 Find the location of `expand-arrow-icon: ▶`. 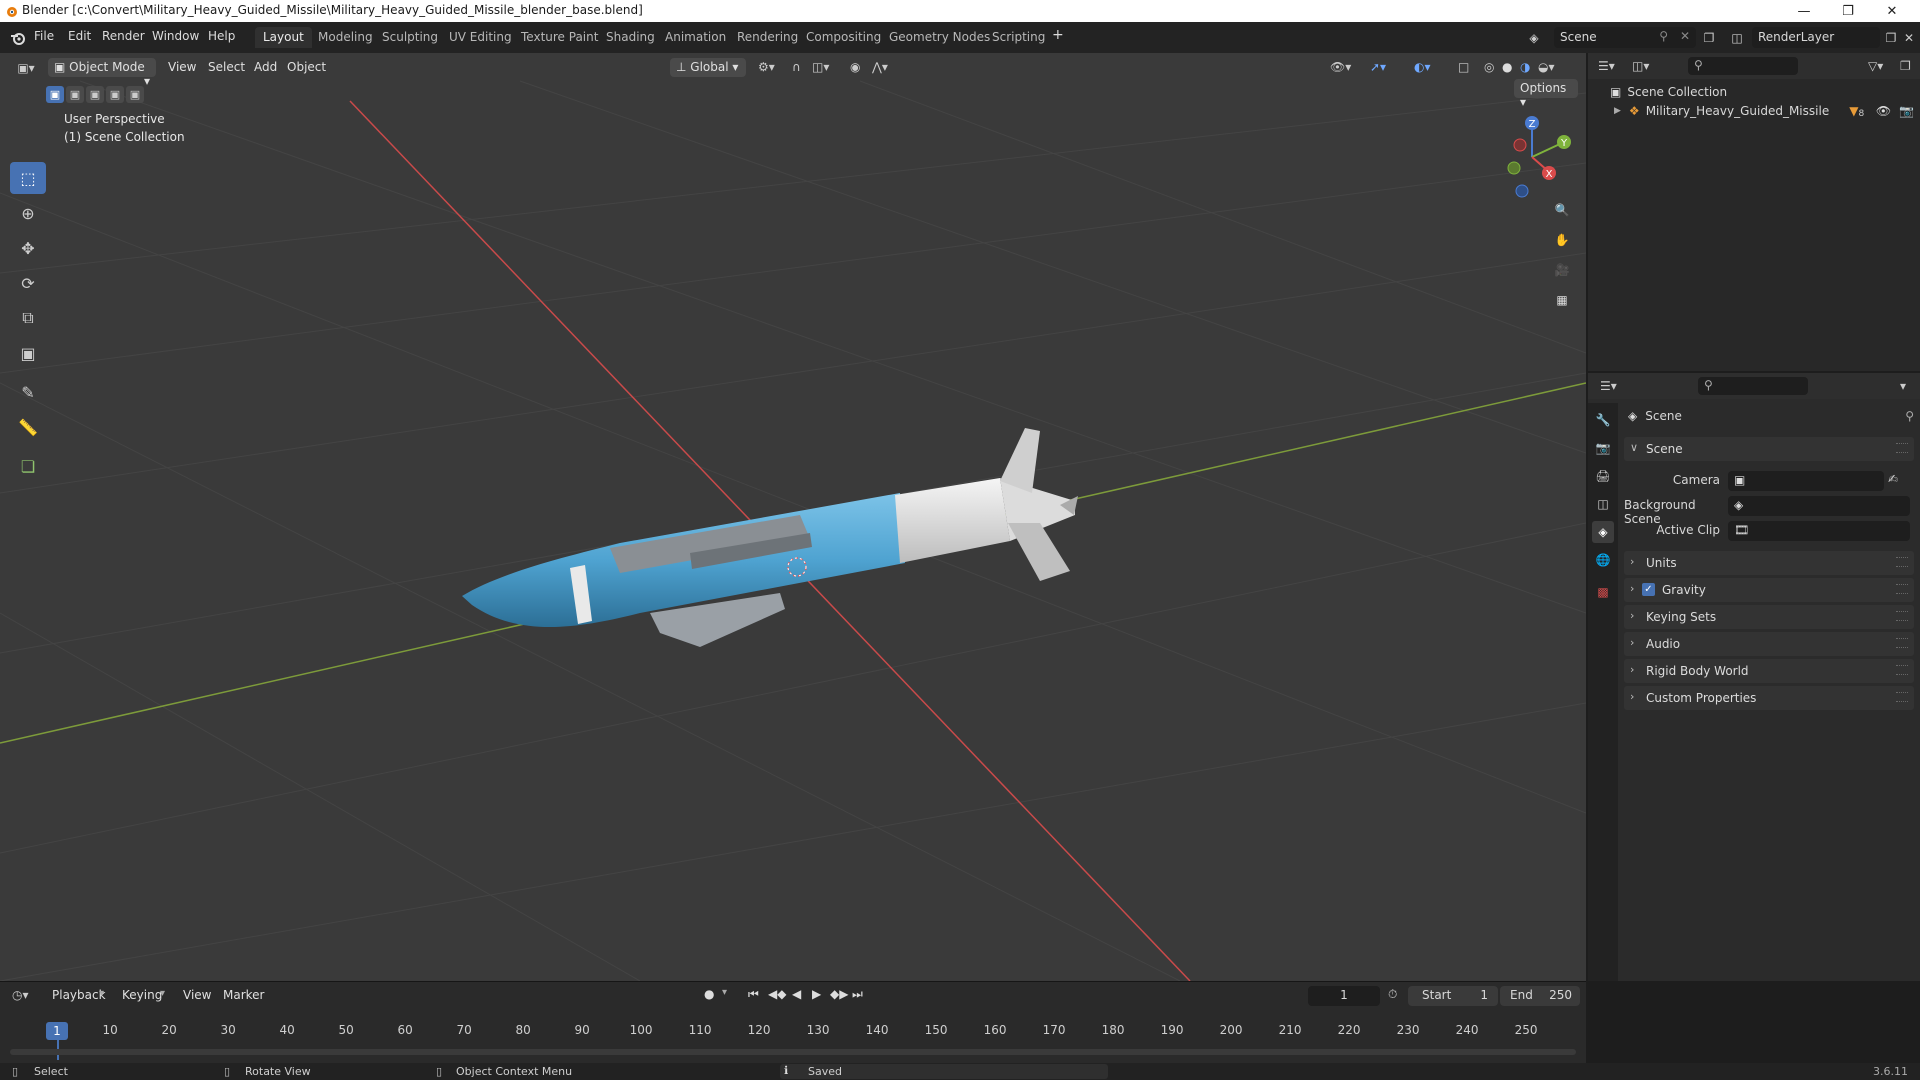

expand-arrow-icon: ▶ is located at coordinates (1617, 111).